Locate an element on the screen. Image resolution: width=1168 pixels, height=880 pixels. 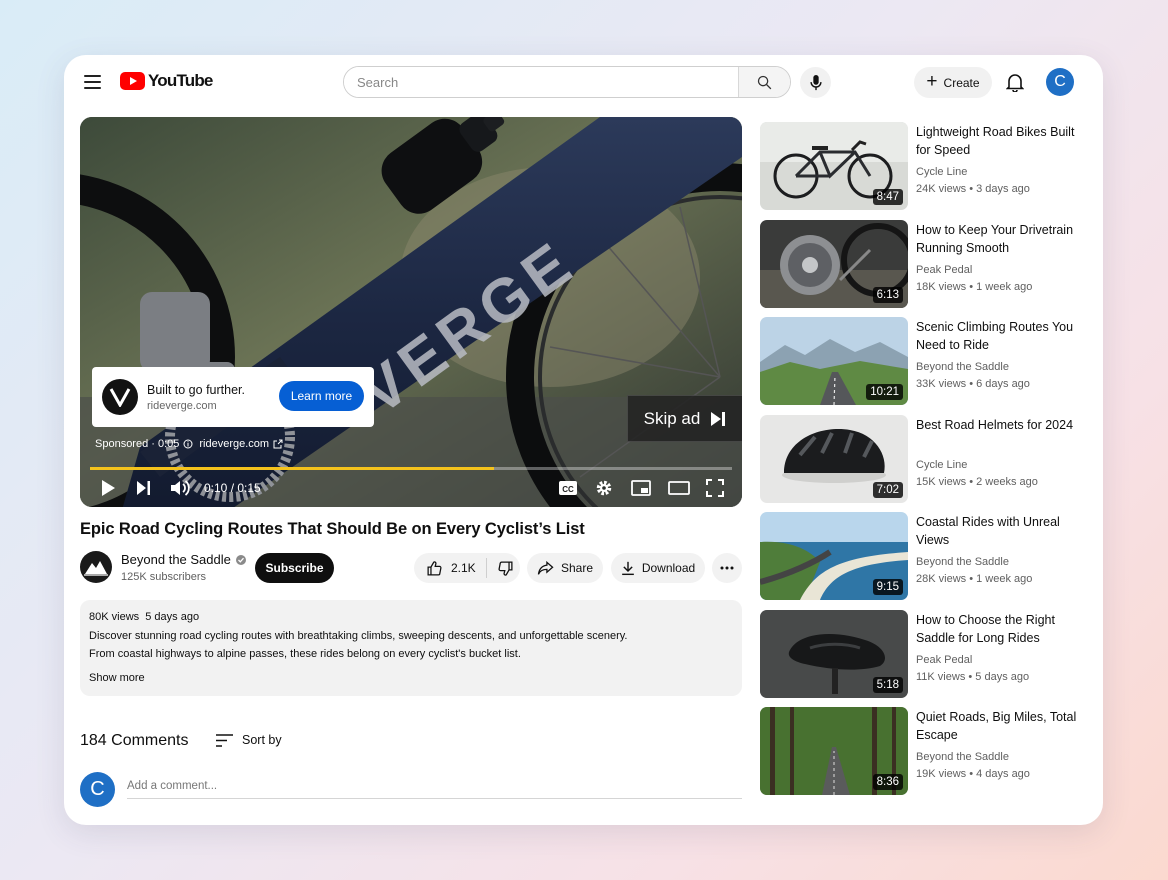
captions-icon: CC is located at coordinates (568, 488).